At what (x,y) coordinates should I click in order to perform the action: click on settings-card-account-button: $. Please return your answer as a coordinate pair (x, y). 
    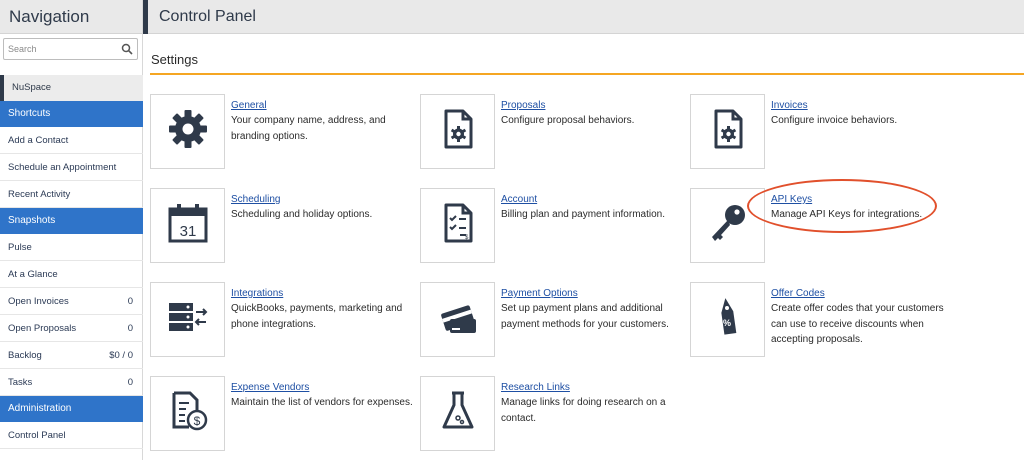
    Looking at the image, I should click on (457, 225).